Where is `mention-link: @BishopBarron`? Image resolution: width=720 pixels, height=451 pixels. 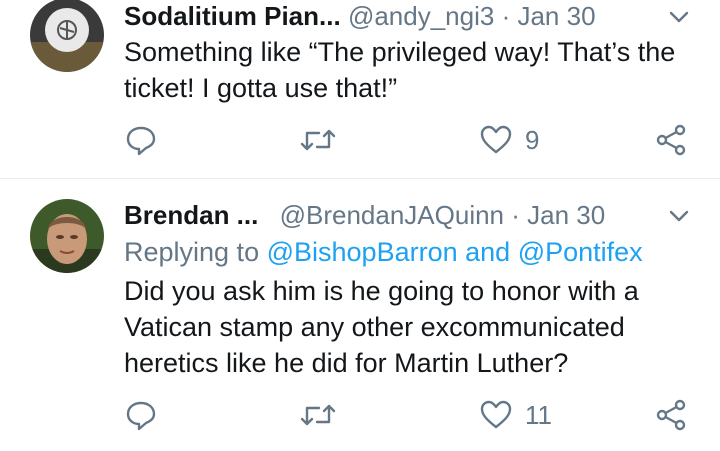 mention-link: @BishopBarron is located at coordinates (362, 252).